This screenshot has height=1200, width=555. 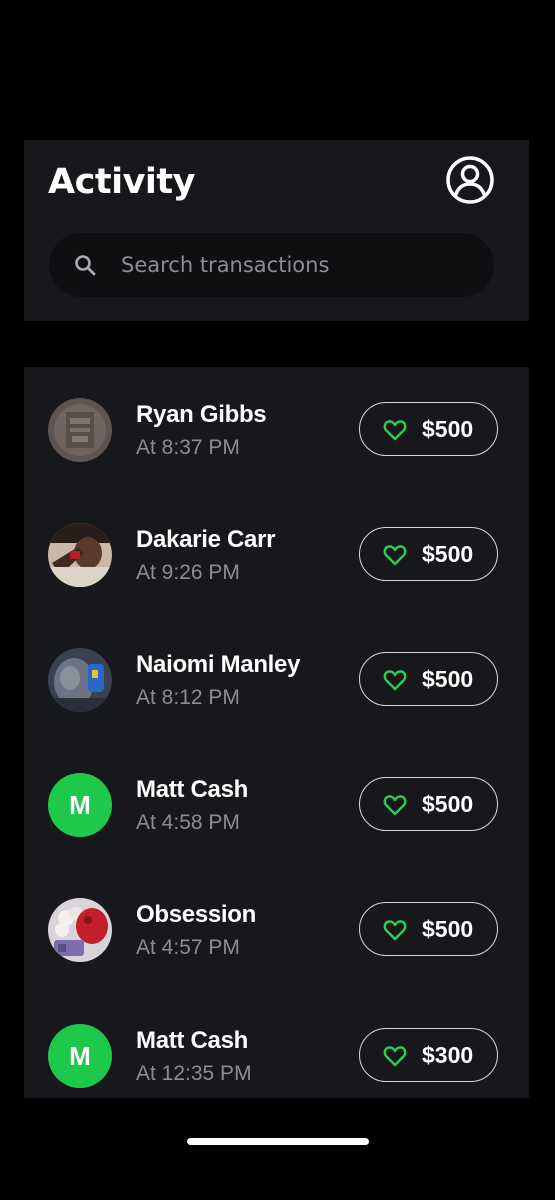 I want to click on home-indicator, so click(x=278, y=1141).